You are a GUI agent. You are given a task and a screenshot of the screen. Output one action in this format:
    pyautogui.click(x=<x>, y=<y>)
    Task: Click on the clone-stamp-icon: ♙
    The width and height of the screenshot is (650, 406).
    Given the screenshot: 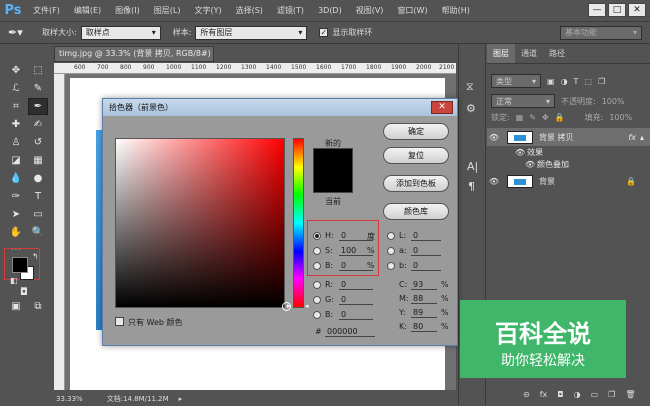 What is the action you would take?
    pyautogui.click(x=16, y=142)
    